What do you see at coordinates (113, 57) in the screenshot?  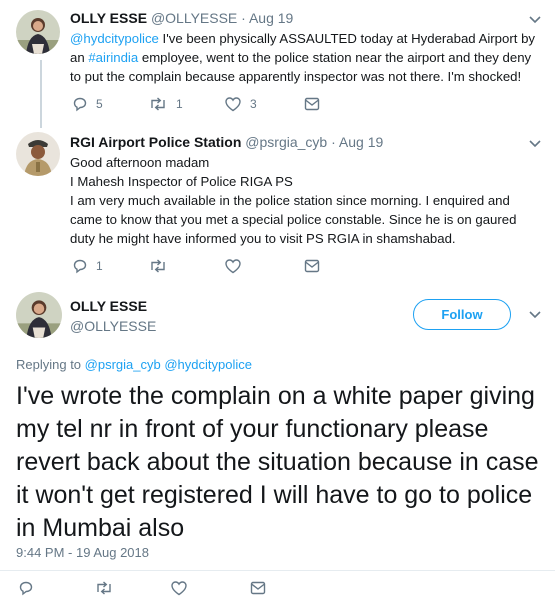 I see `hashtag-link: #airindia` at bounding box center [113, 57].